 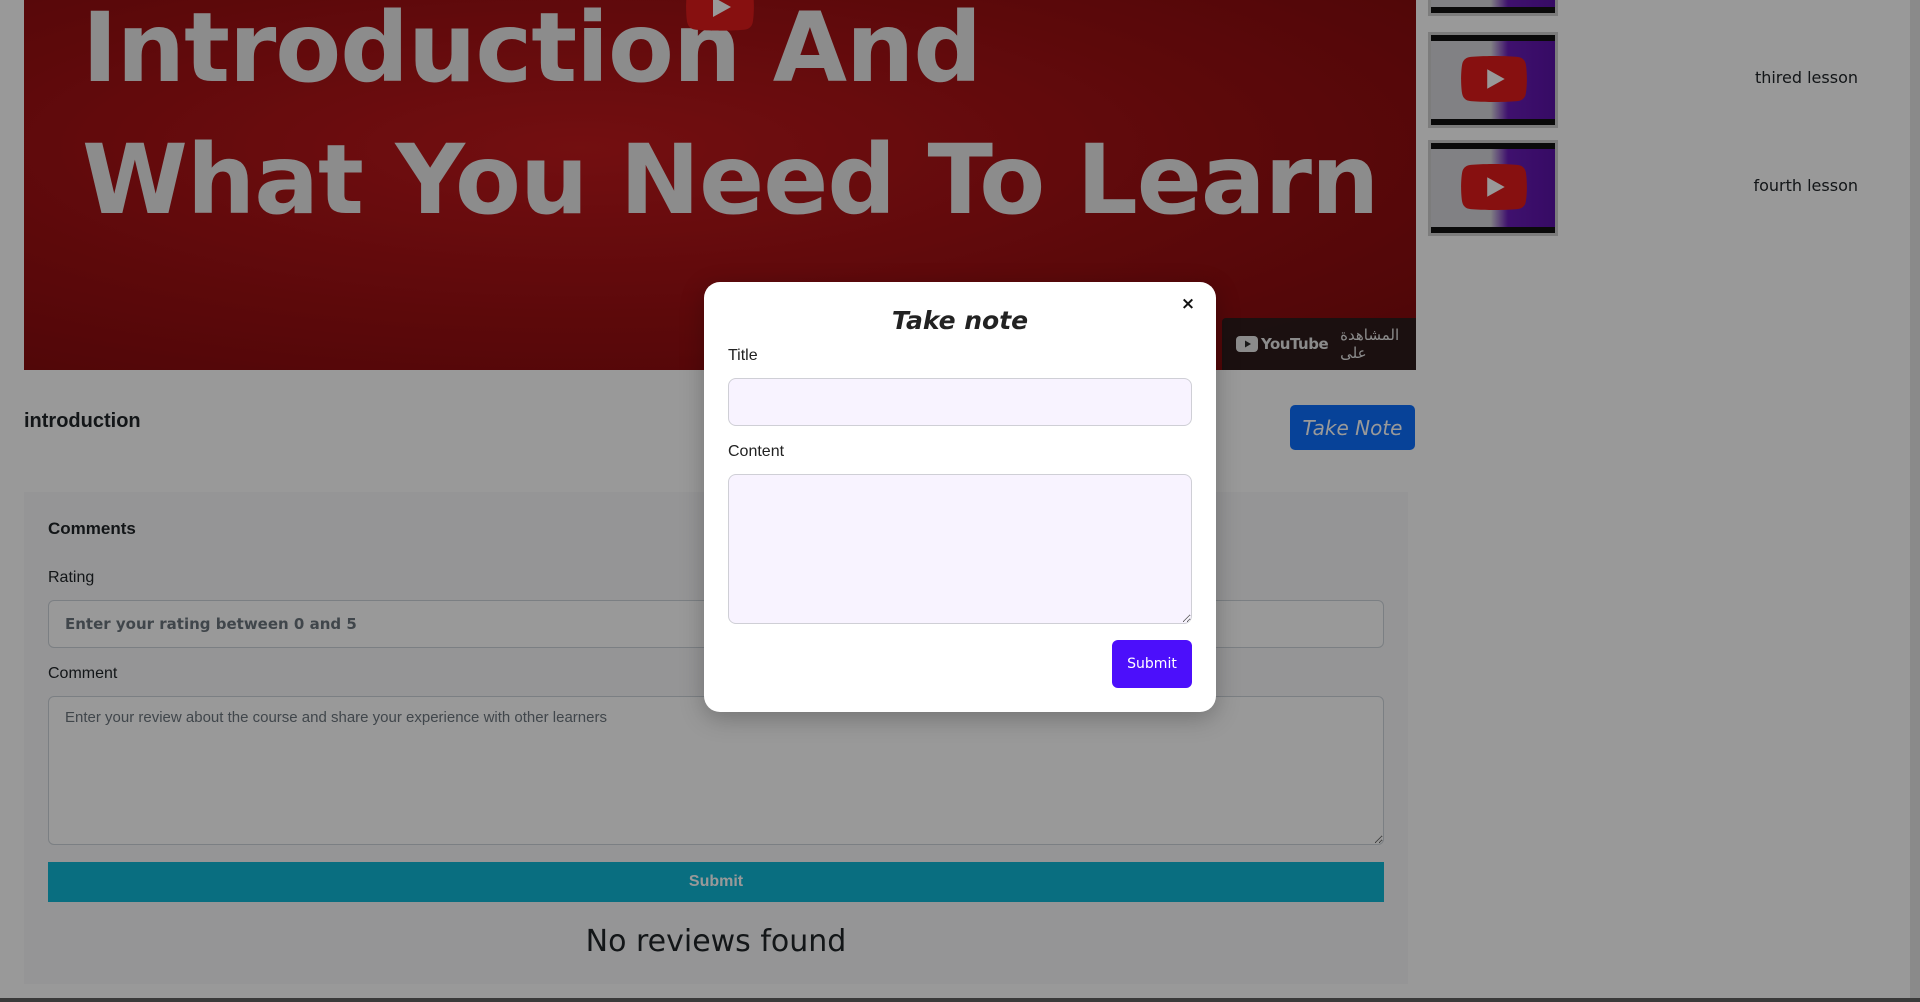 What do you see at coordinates (960, 320) in the screenshot?
I see `modal-title: Take note` at bounding box center [960, 320].